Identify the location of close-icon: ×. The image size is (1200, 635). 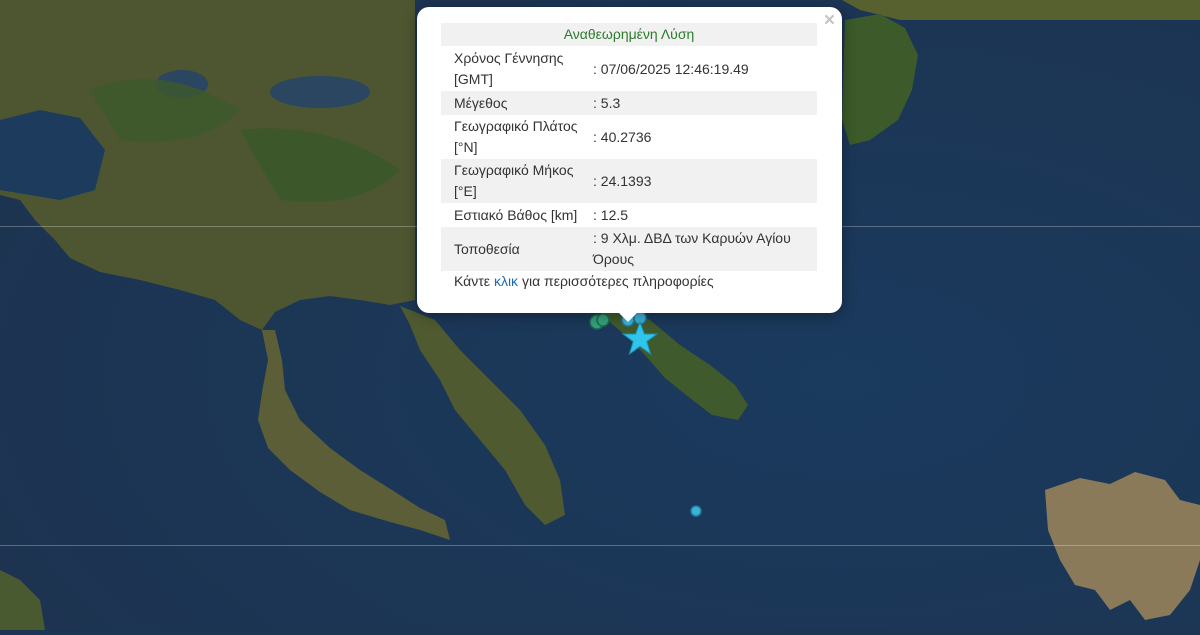
(829, 21).